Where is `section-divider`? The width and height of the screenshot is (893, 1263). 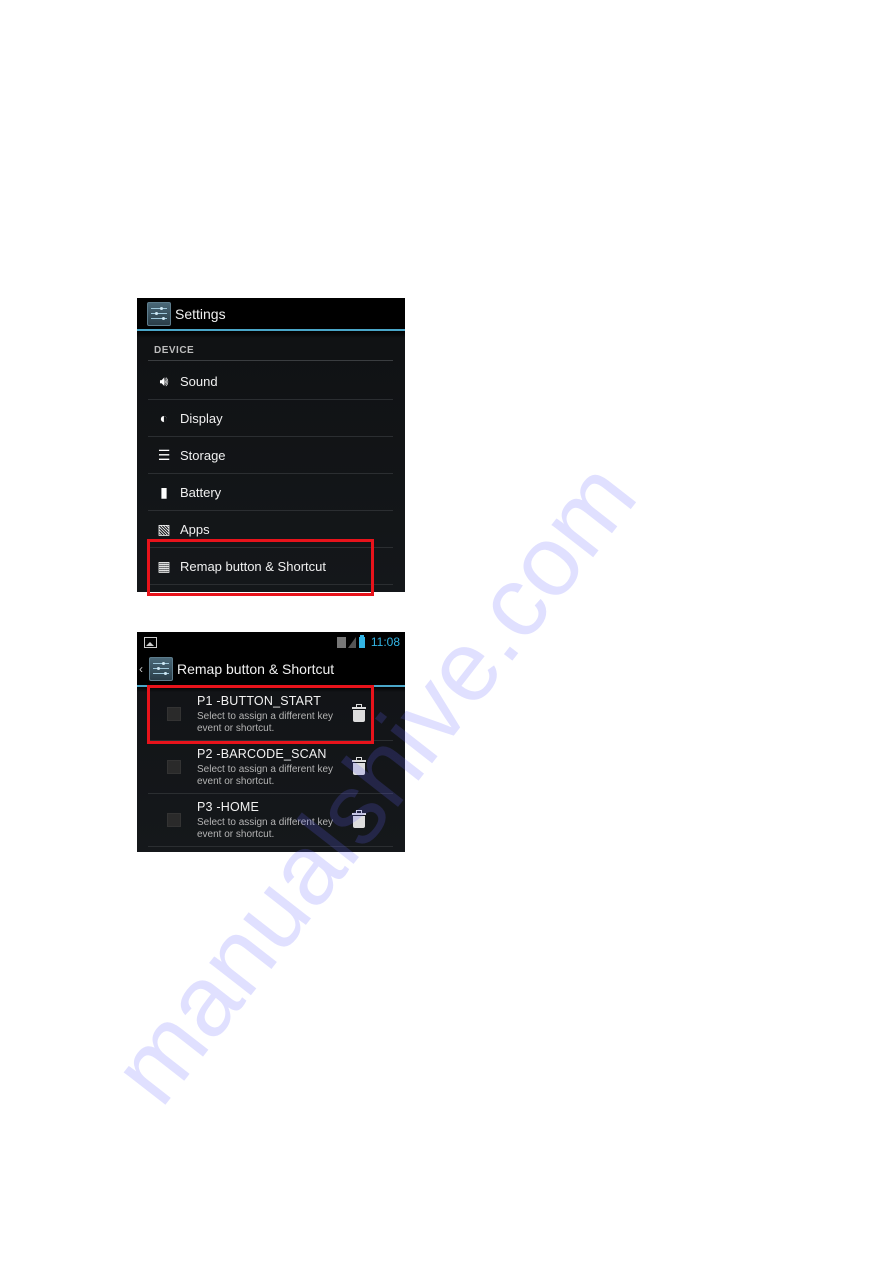 section-divider is located at coordinates (270, 360).